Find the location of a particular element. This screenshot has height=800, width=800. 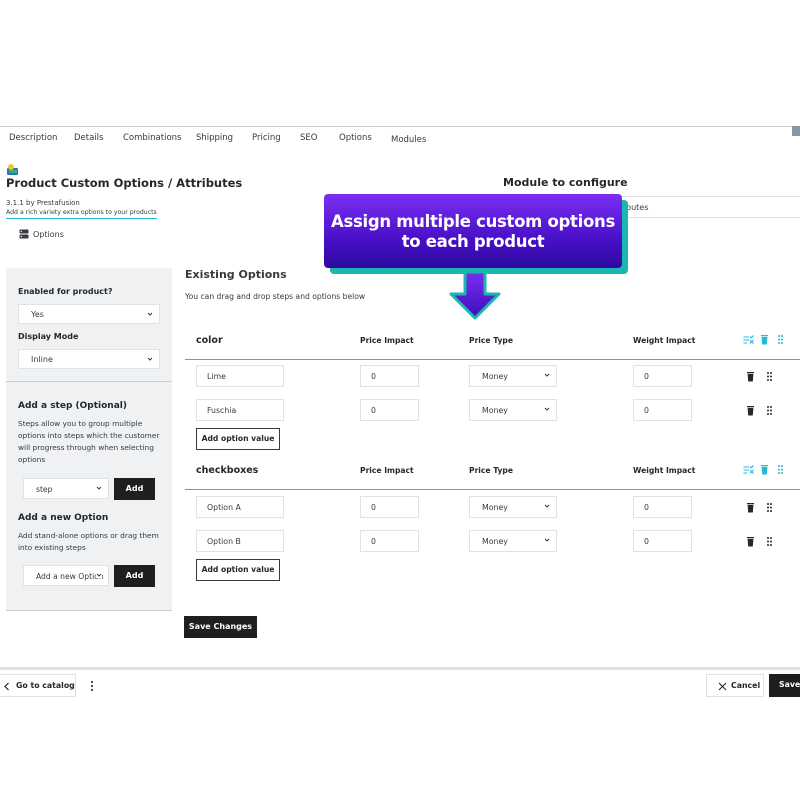

option-value-input: Lime is located at coordinates (240, 376).